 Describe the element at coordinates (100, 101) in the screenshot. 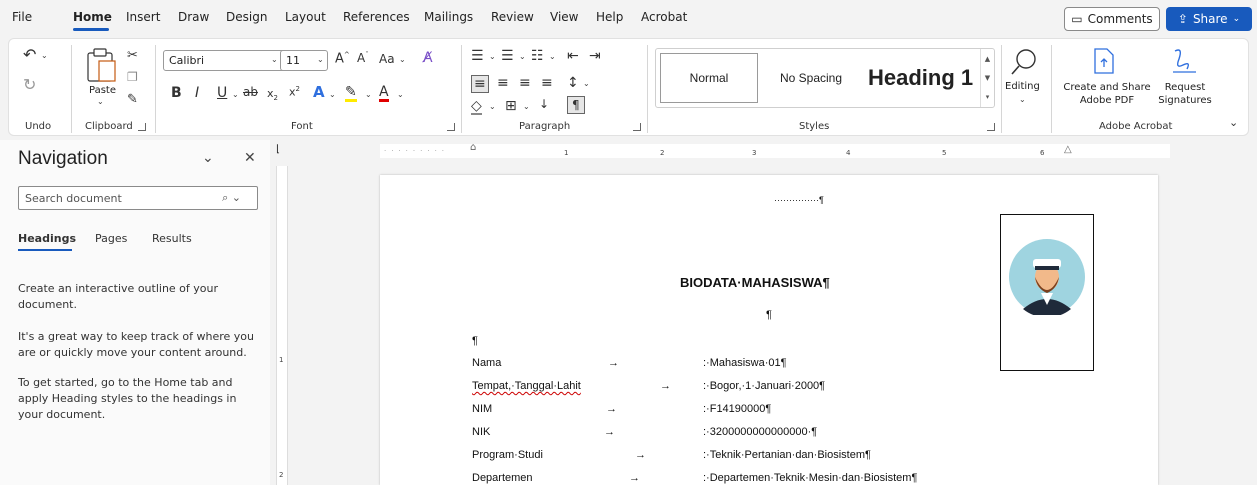

I see `paste-dropdown-icon: ⌄` at that location.